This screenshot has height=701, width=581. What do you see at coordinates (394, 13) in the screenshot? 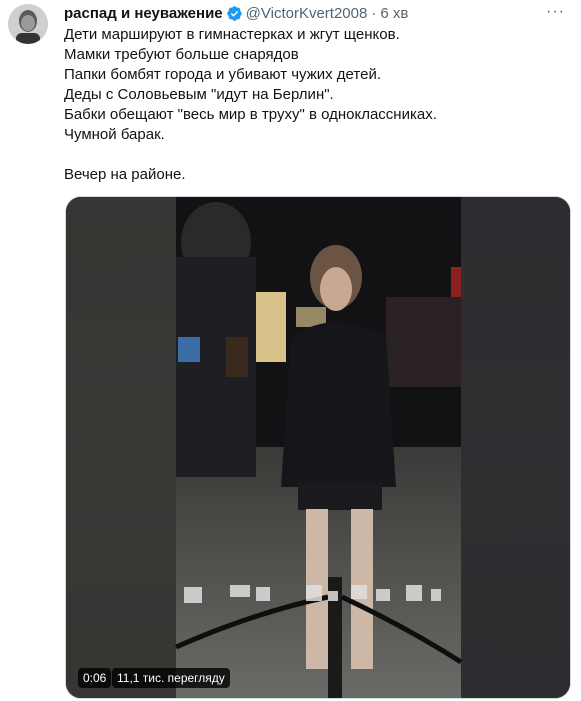
I see `tweet-timestamp: 6 хв` at bounding box center [394, 13].